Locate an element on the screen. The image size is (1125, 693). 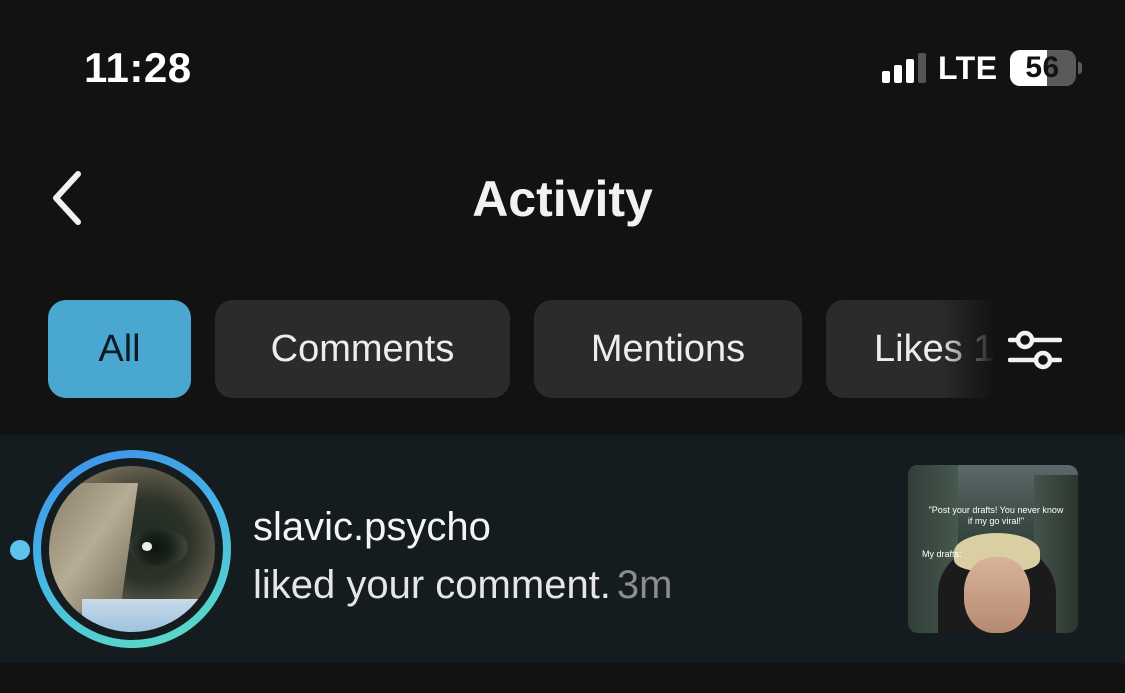
tab-all: All is located at coordinates (119, 349).